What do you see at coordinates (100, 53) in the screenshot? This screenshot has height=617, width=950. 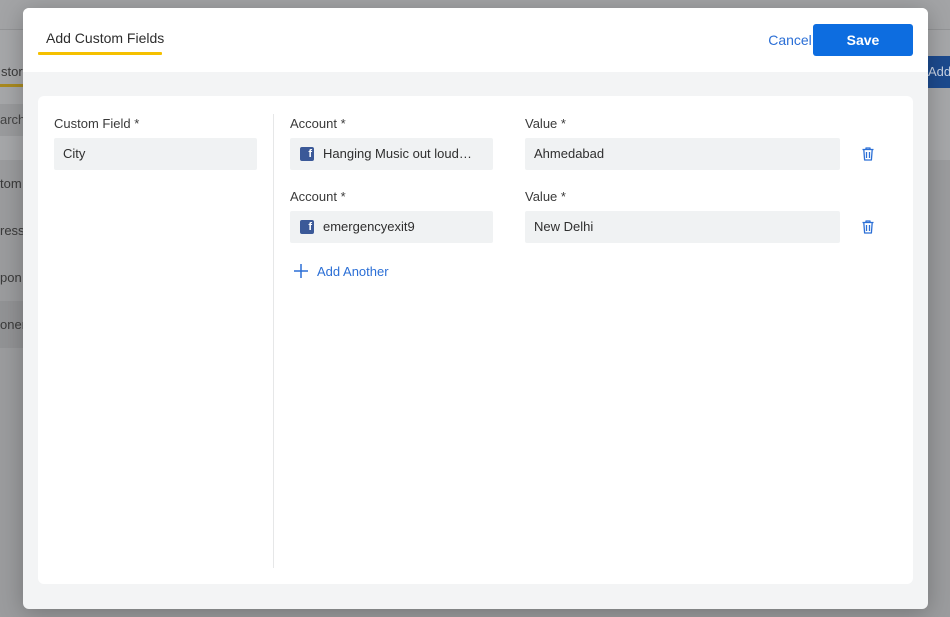 I see `modal-title-underline` at bounding box center [100, 53].